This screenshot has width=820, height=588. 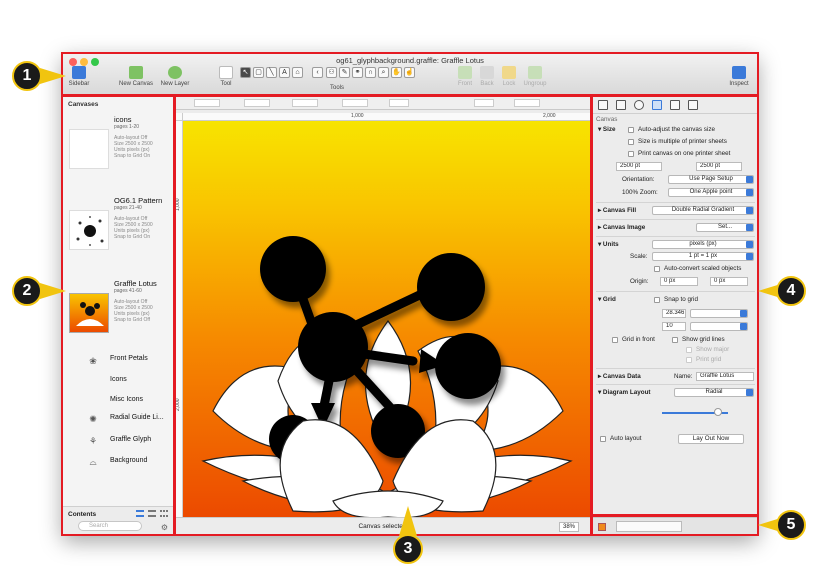 What do you see at coordinates (679, 281) in the screenshot?
I see `origin-x-field: 0 px` at bounding box center [679, 281].